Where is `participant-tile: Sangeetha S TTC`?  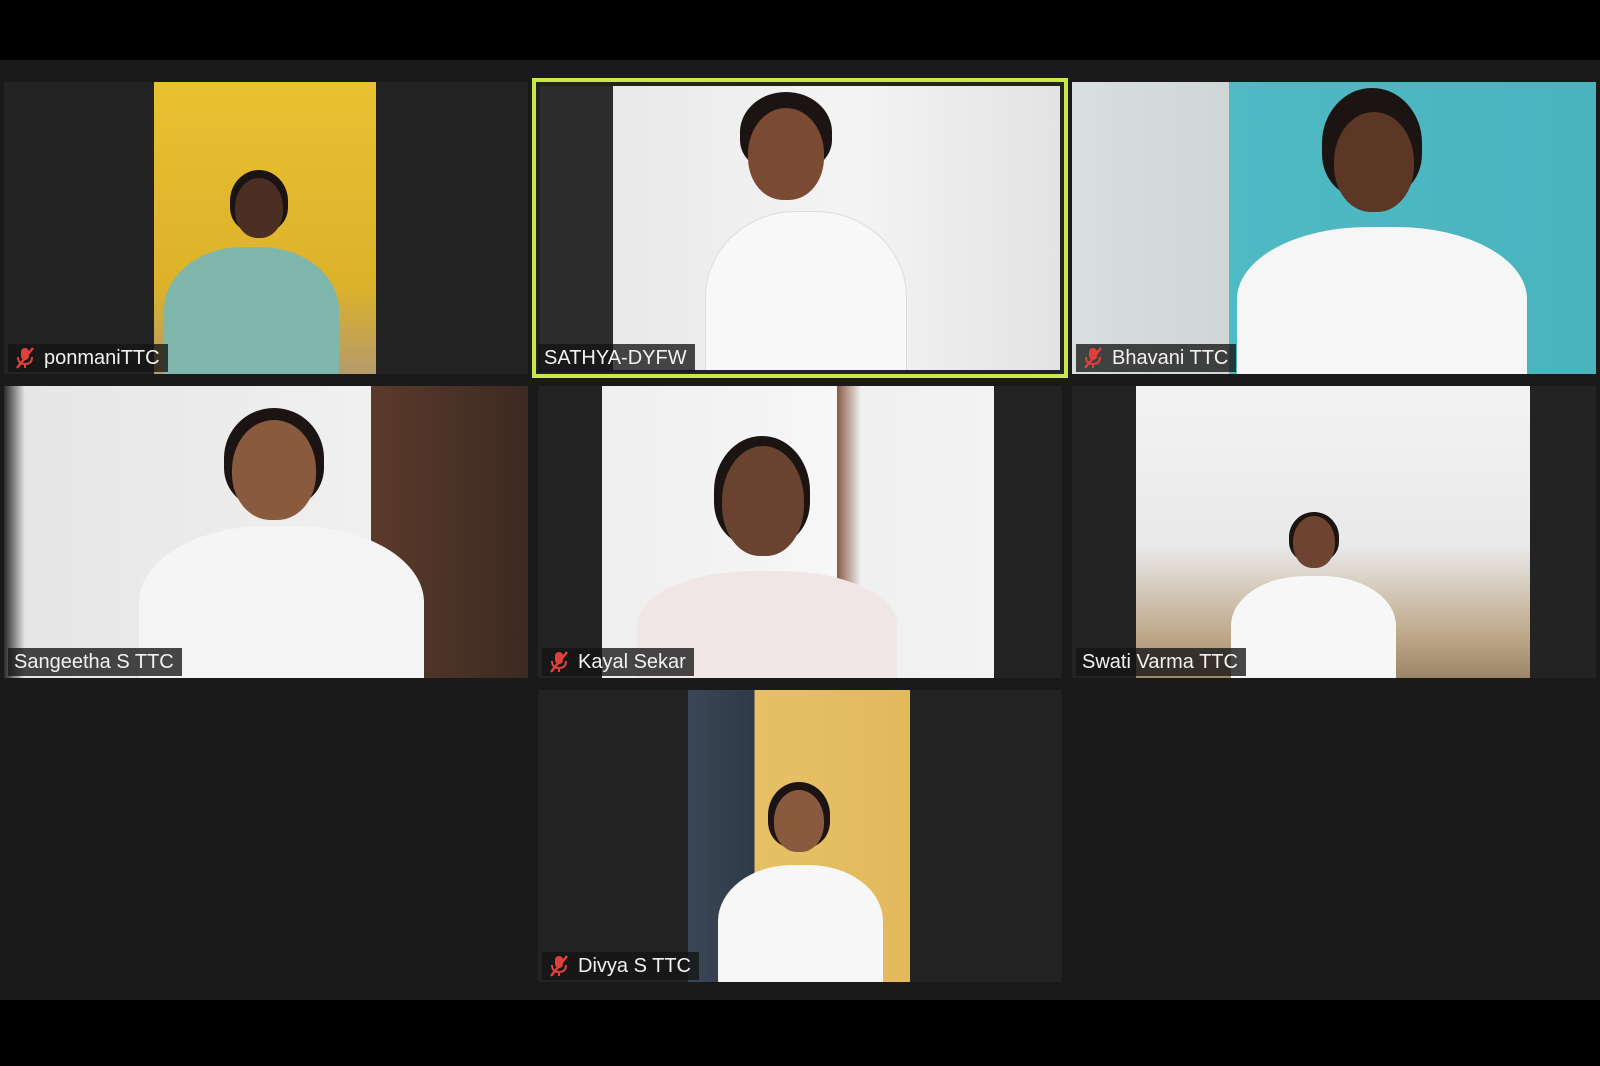
participant-tile: Sangeetha S TTC is located at coordinates (266, 532).